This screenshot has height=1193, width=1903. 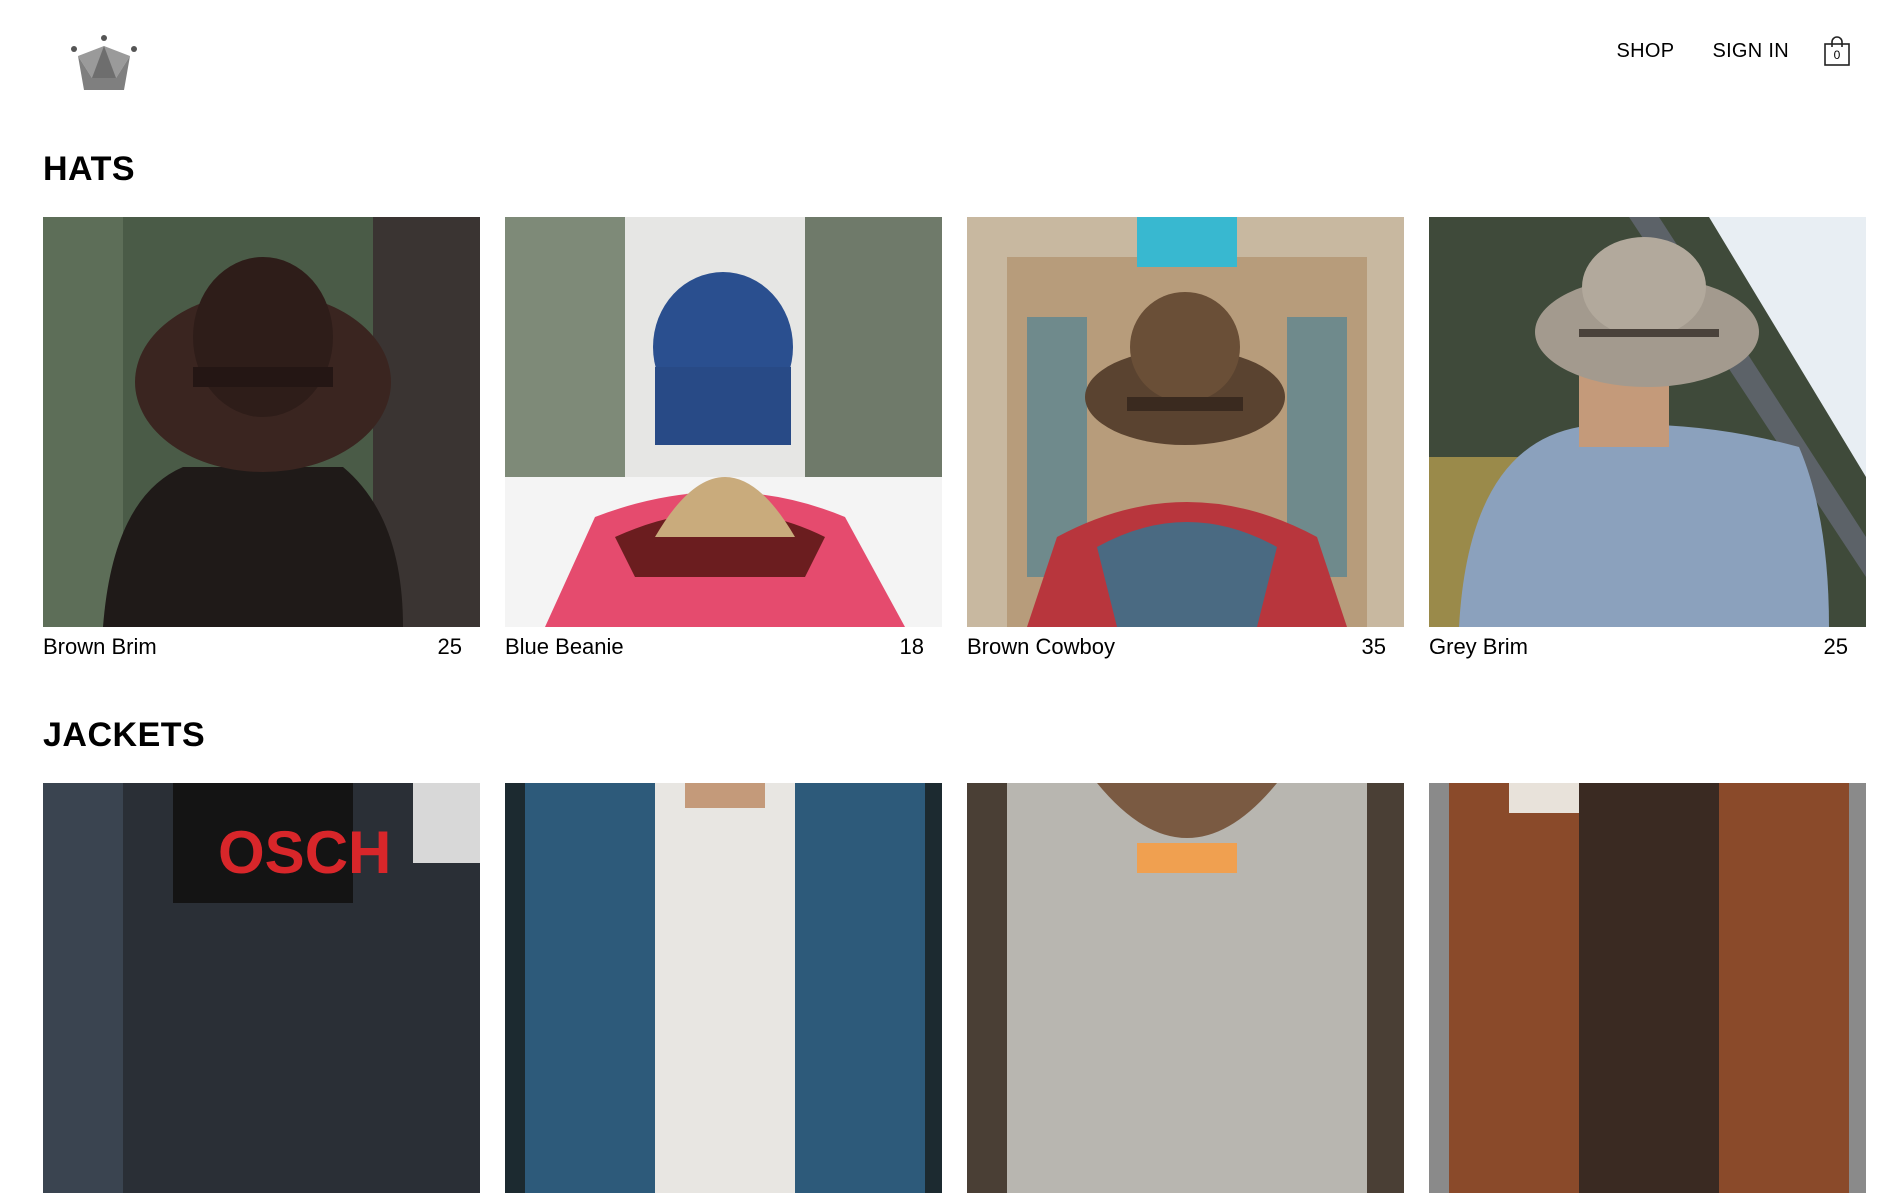 I want to click on product-price: 35, so click(x=1373, y=646).